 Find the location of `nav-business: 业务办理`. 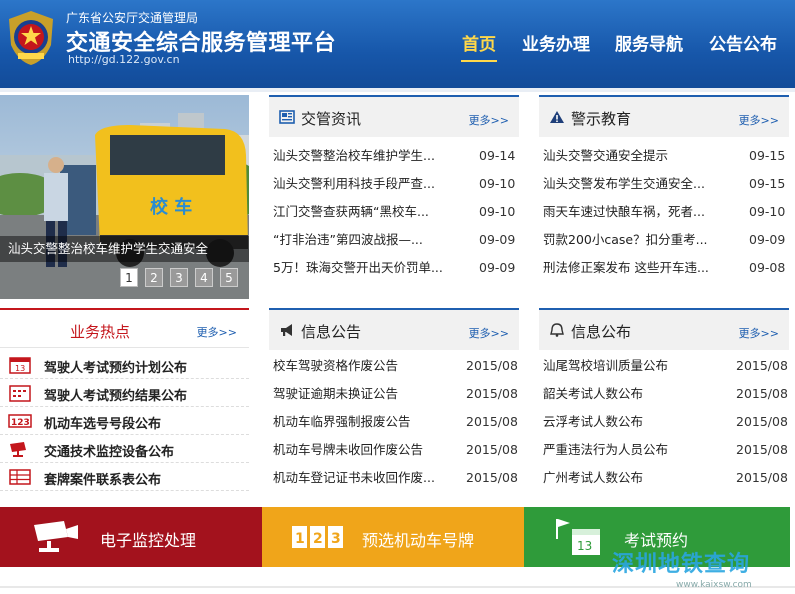

nav-business: 业务办理 is located at coordinates (556, 42).